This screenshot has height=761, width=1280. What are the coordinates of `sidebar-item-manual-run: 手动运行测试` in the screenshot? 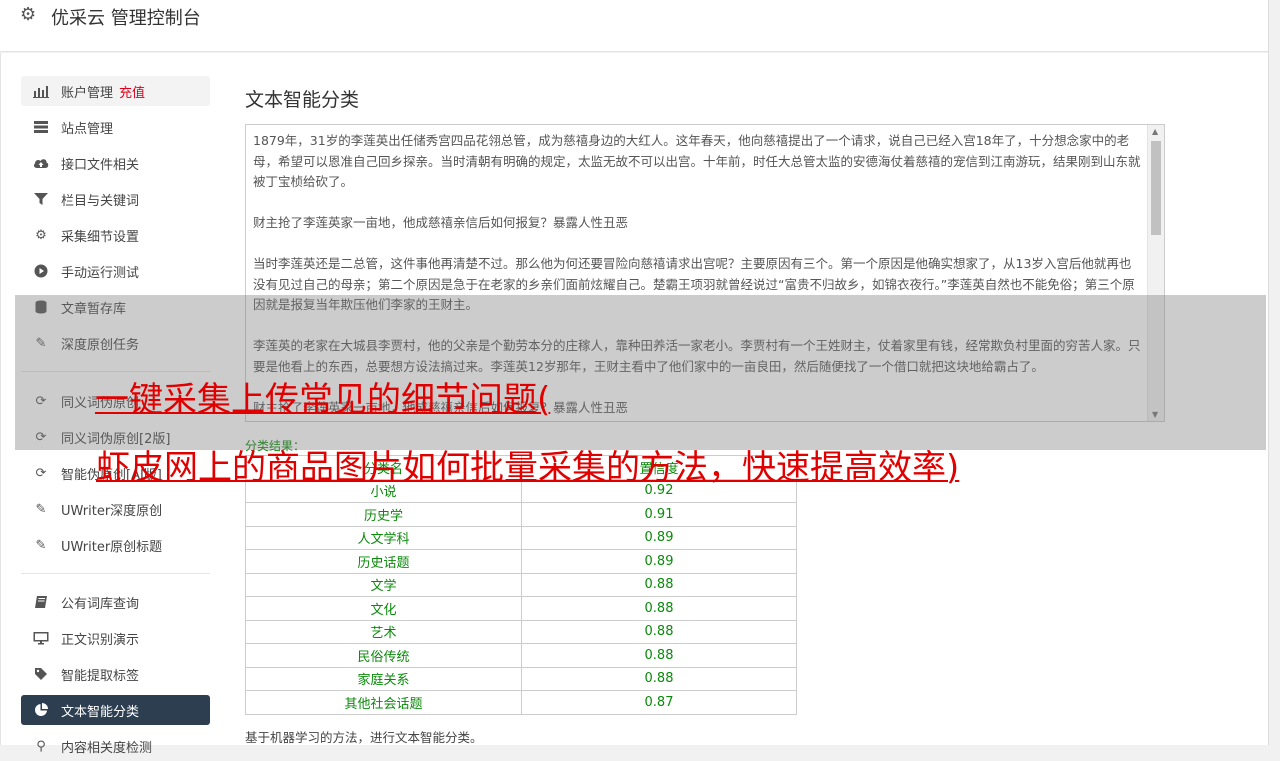 It's located at (115, 271).